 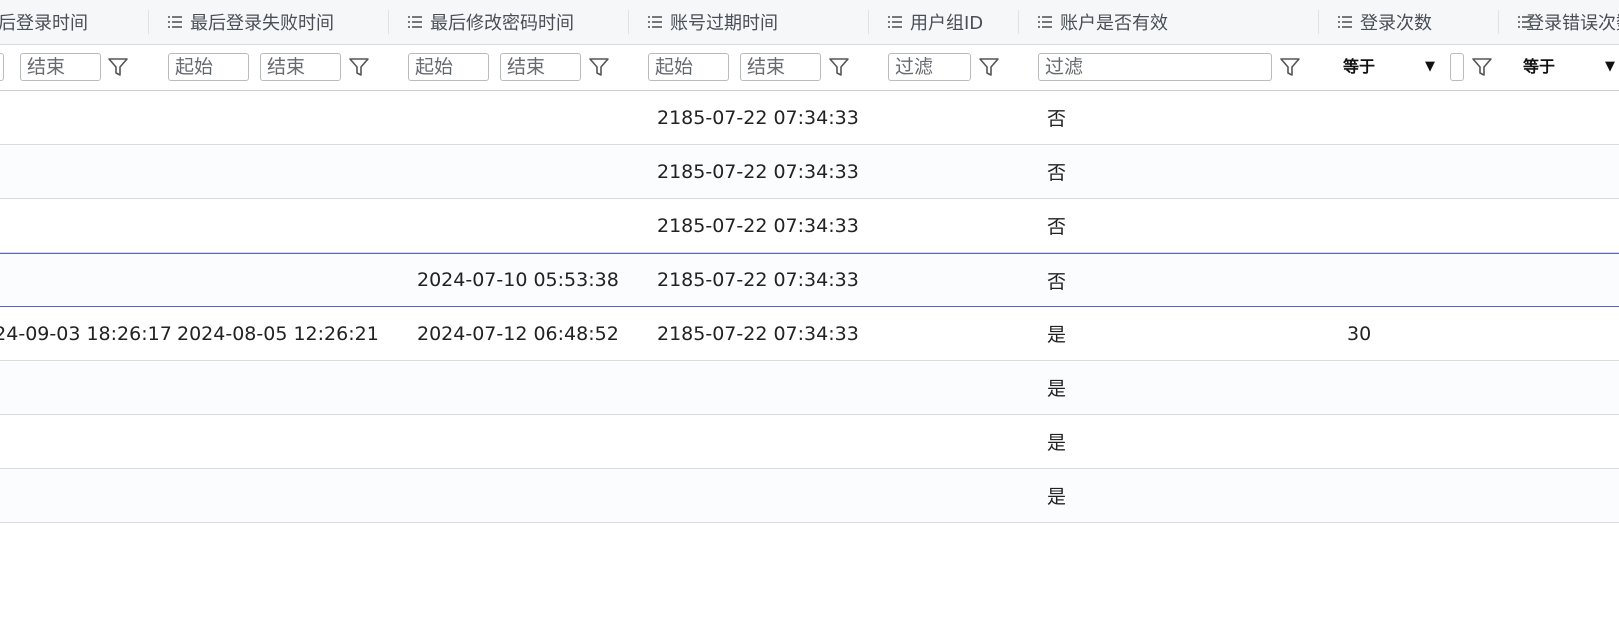 What do you see at coordinates (60, 67) in the screenshot?
I see `last-login-end-input: 结束` at bounding box center [60, 67].